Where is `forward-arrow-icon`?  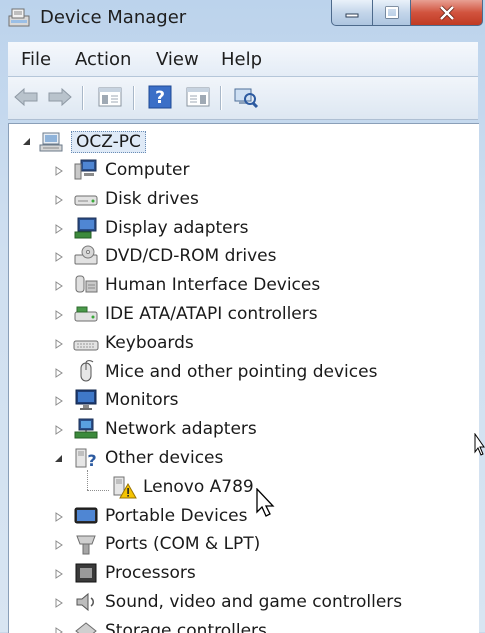 forward-arrow-icon is located at coordinates (60, 97).